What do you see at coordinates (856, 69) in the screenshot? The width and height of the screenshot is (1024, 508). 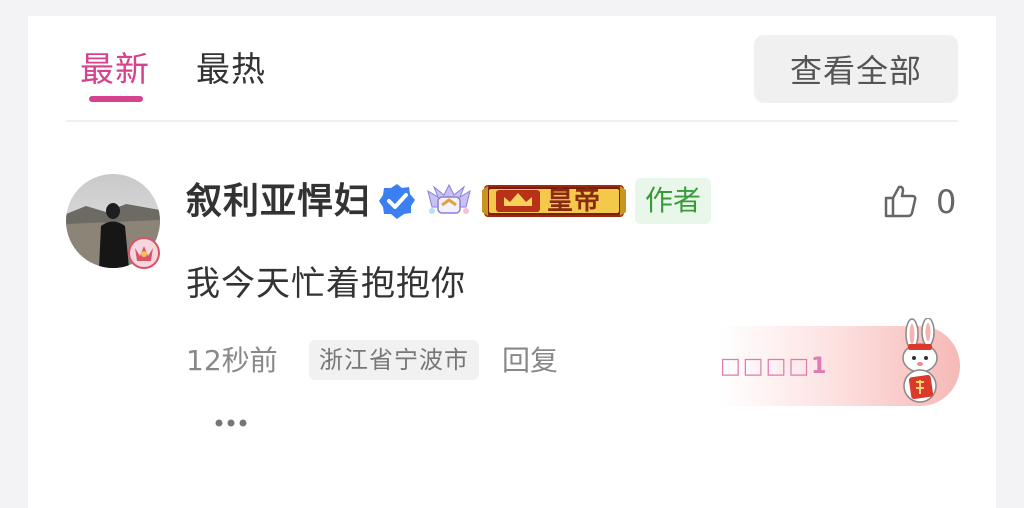 I see `view-all-button: 查看全部` at bounding box center [856, 69].